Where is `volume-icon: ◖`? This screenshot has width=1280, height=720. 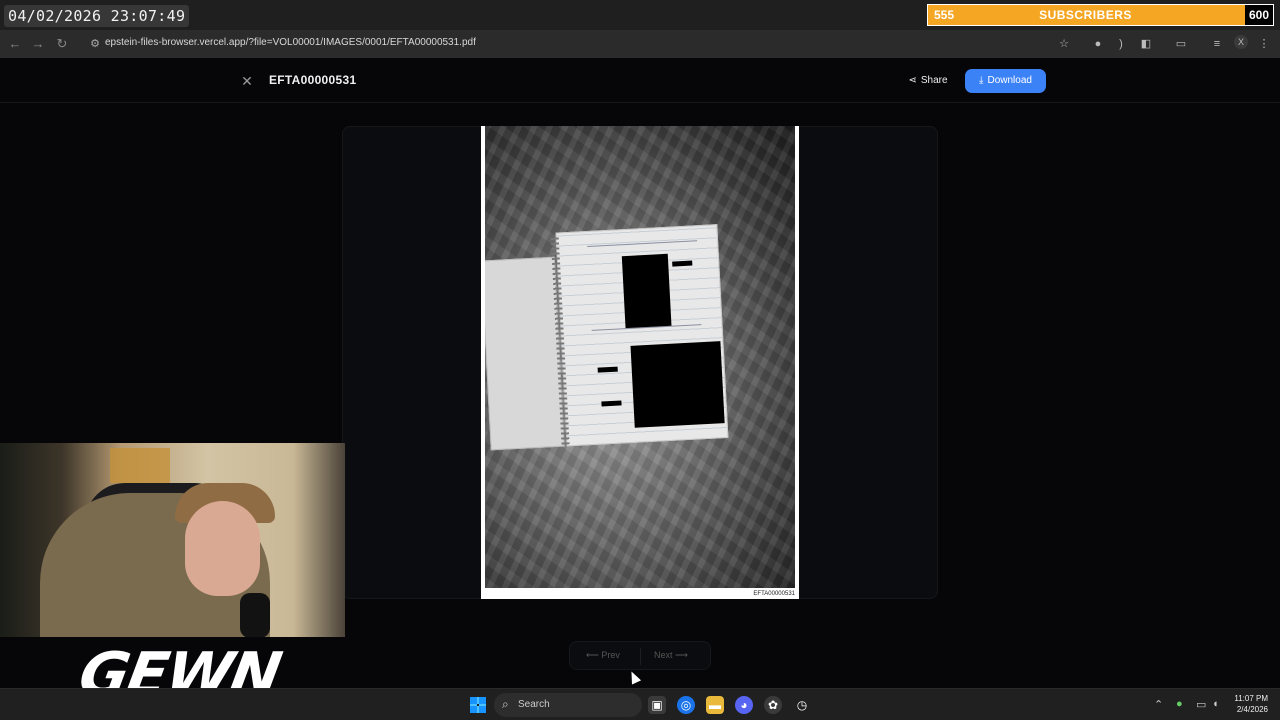
volume-icon: ◖ is located at coordinates (1215, 704).